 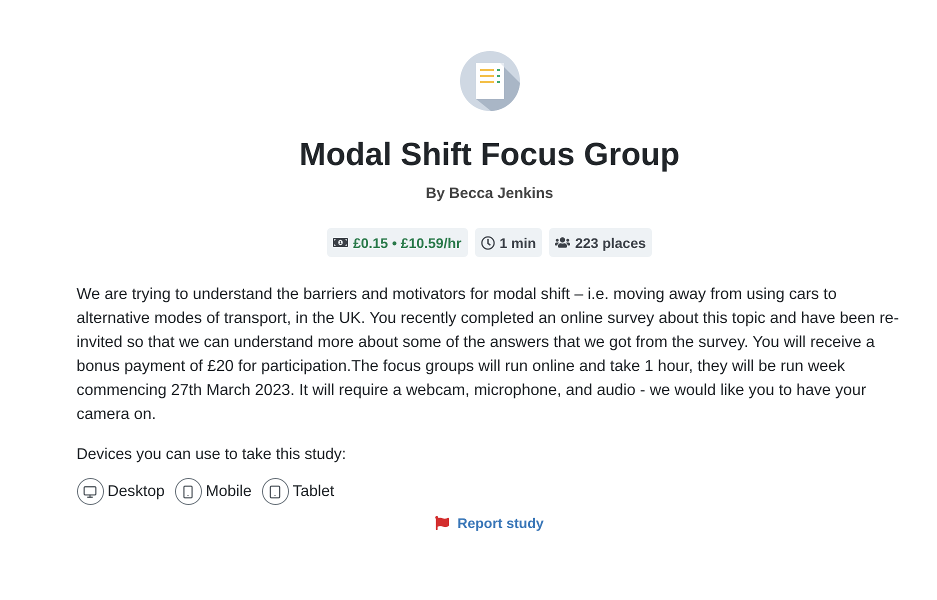 I want to click on users-icon, so click(x=562, y=242).